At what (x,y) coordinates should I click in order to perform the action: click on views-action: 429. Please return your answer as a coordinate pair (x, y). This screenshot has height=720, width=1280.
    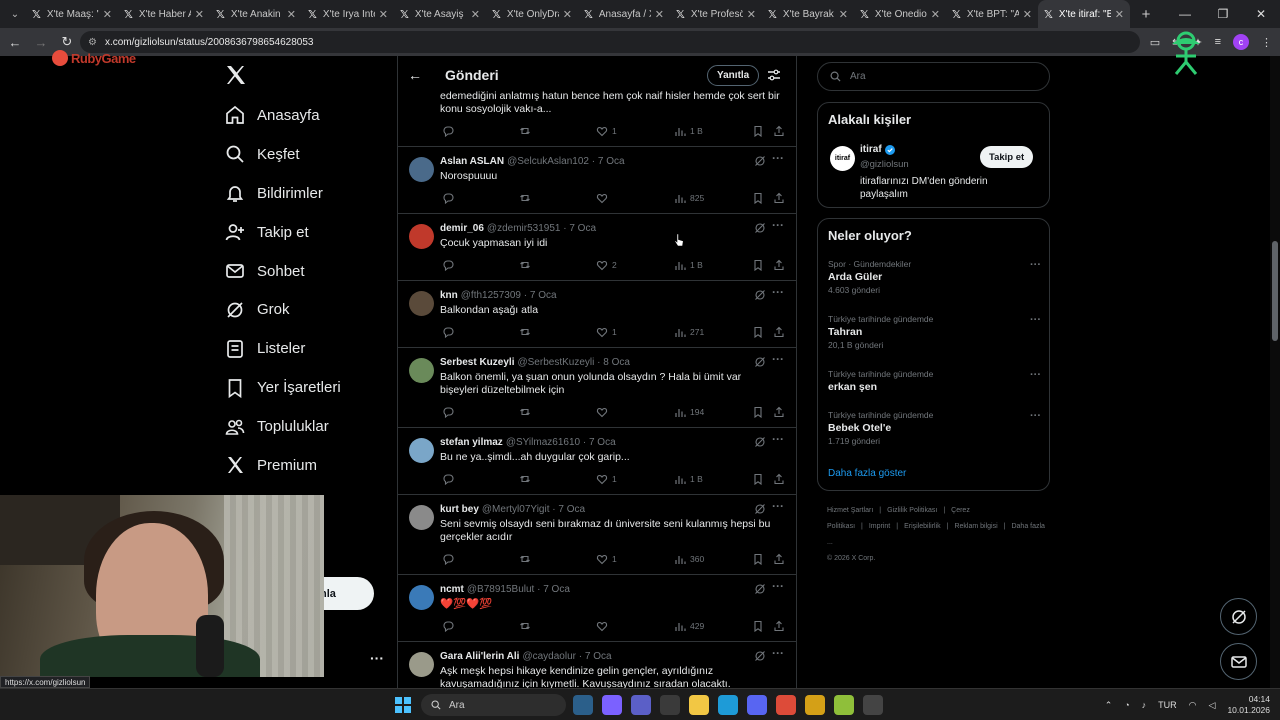
    Looking at the image, I should click on (689, 626).